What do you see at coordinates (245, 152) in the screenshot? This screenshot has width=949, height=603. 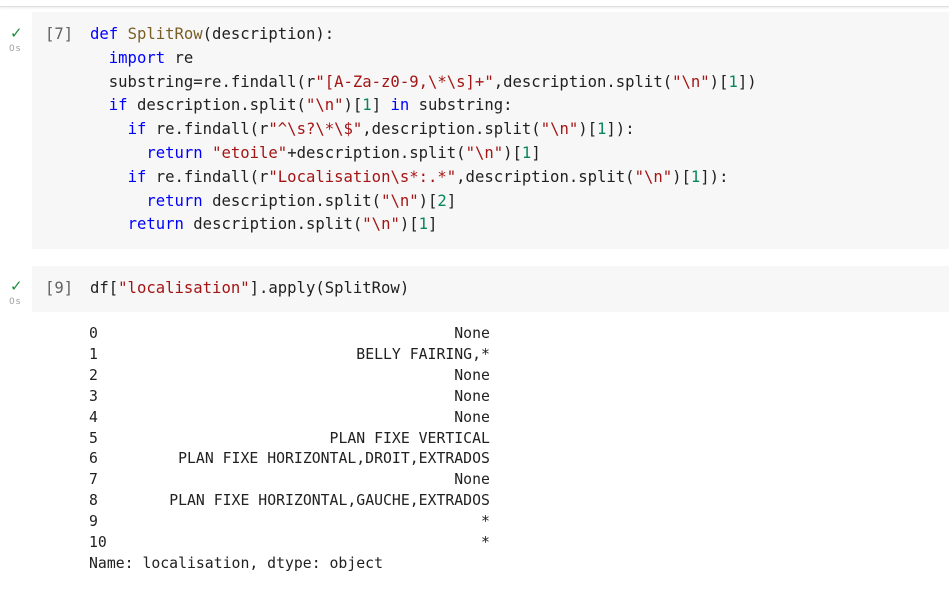 I see `code-token: "etoile"` at bounding box center [245, 152].